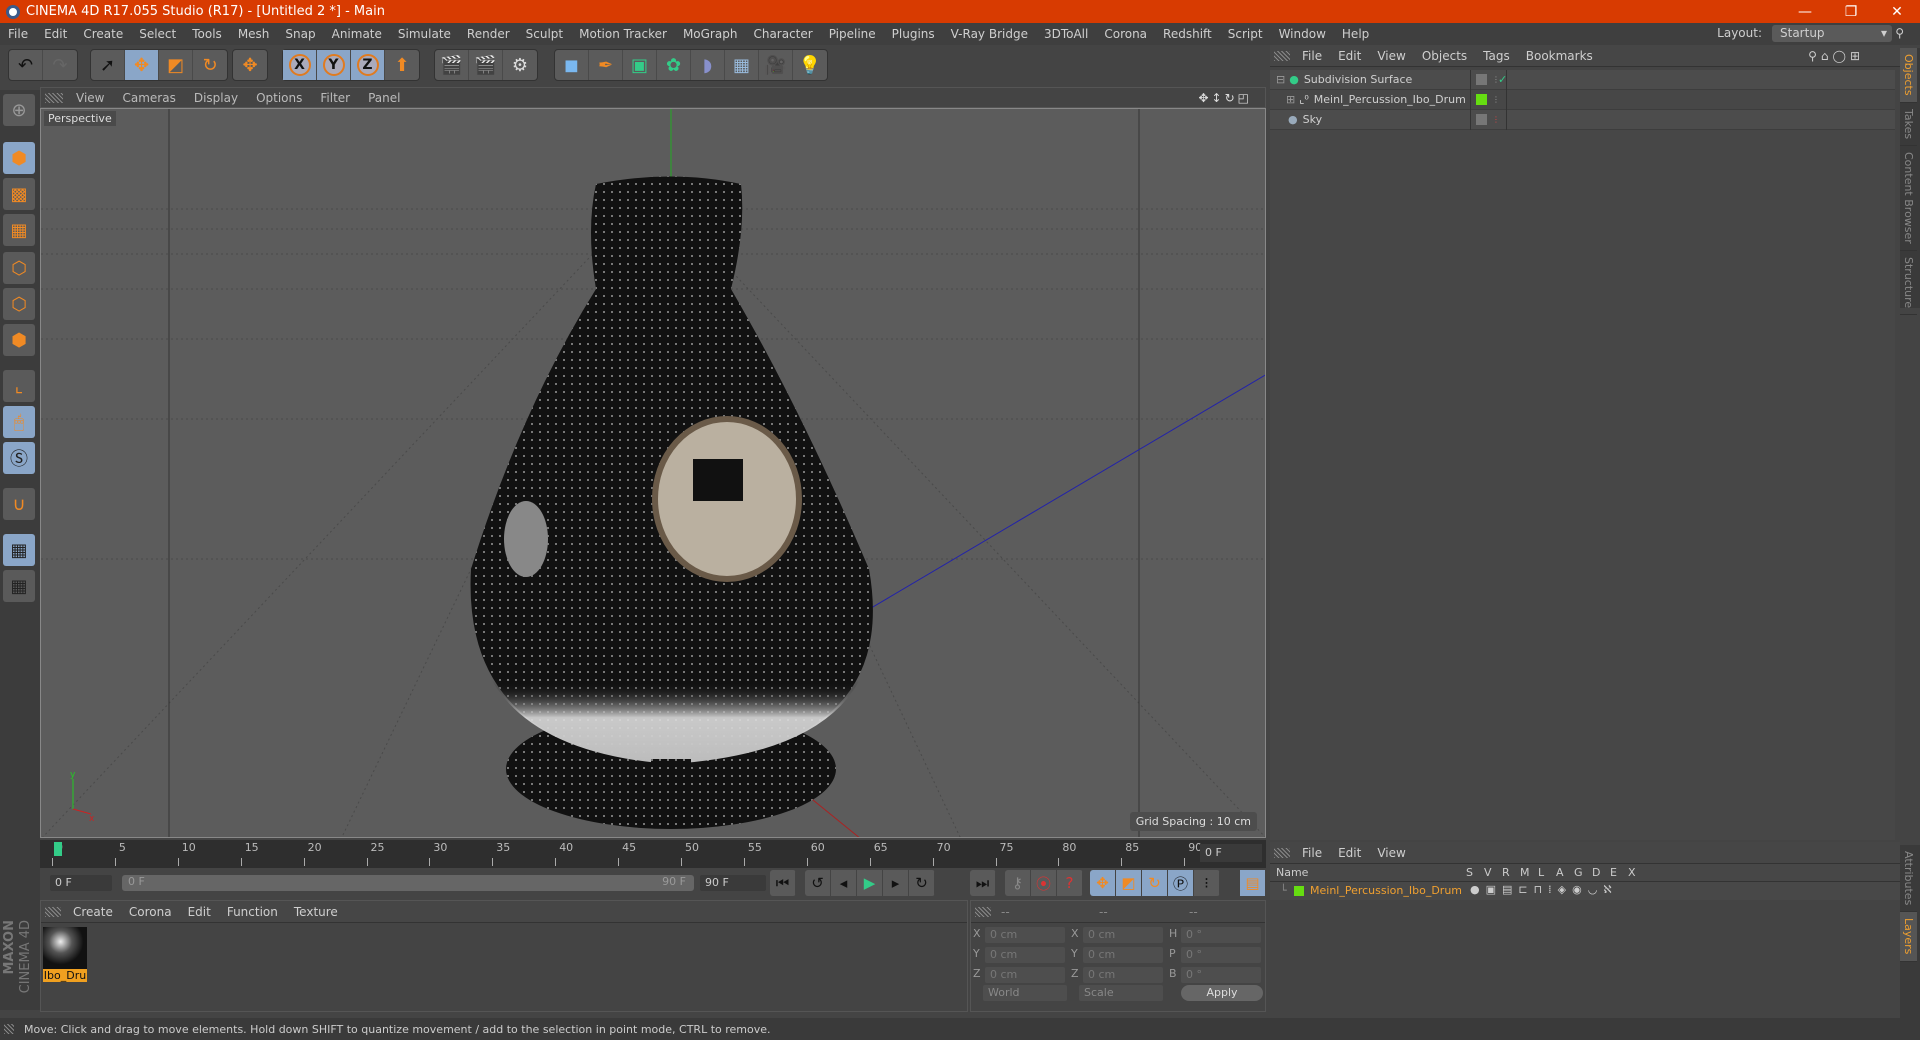 The width and height of the screenshot is (1920, 1040). I want to click on viewport-menu-display: Display, so click(216, 98).